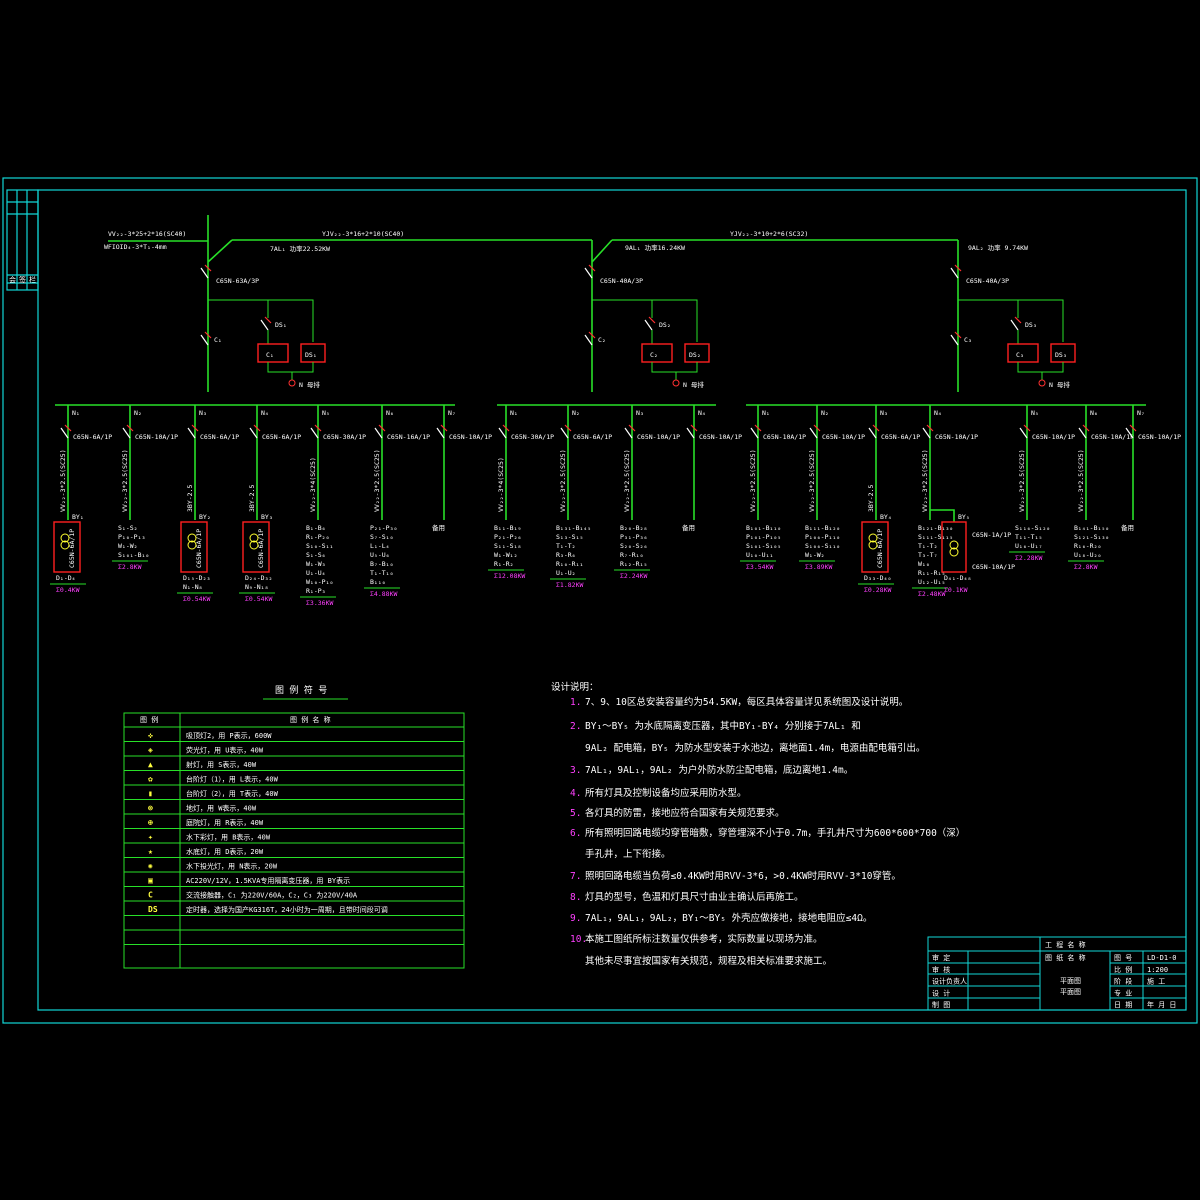 This screenshot has height=1200, width=1200. What do you see at coordinates (147, 234) in the screenshot?
I see `incoming-cable-main: VV₂₂-3*25+2*16(SC40)` at bounding box center [147, 234].